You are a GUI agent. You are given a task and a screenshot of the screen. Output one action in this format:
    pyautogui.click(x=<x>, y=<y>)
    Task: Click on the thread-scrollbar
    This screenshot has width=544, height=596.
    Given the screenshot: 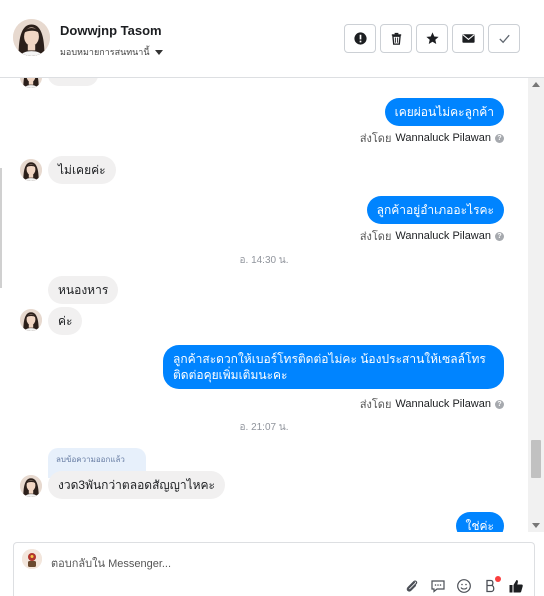 What is the action you would take?
    pyautogui.click(x=536, y=305)
    